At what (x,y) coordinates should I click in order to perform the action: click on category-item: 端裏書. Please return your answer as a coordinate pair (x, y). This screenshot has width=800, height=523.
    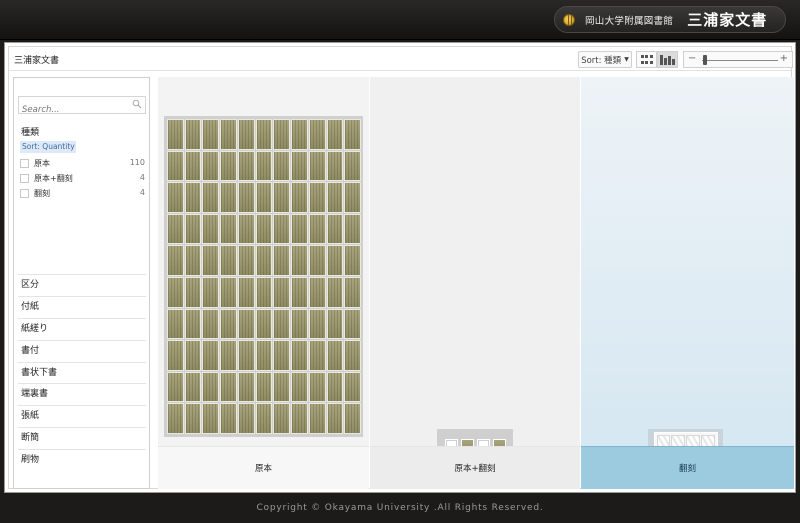
    Looking at the image, I should click on (82, 394).